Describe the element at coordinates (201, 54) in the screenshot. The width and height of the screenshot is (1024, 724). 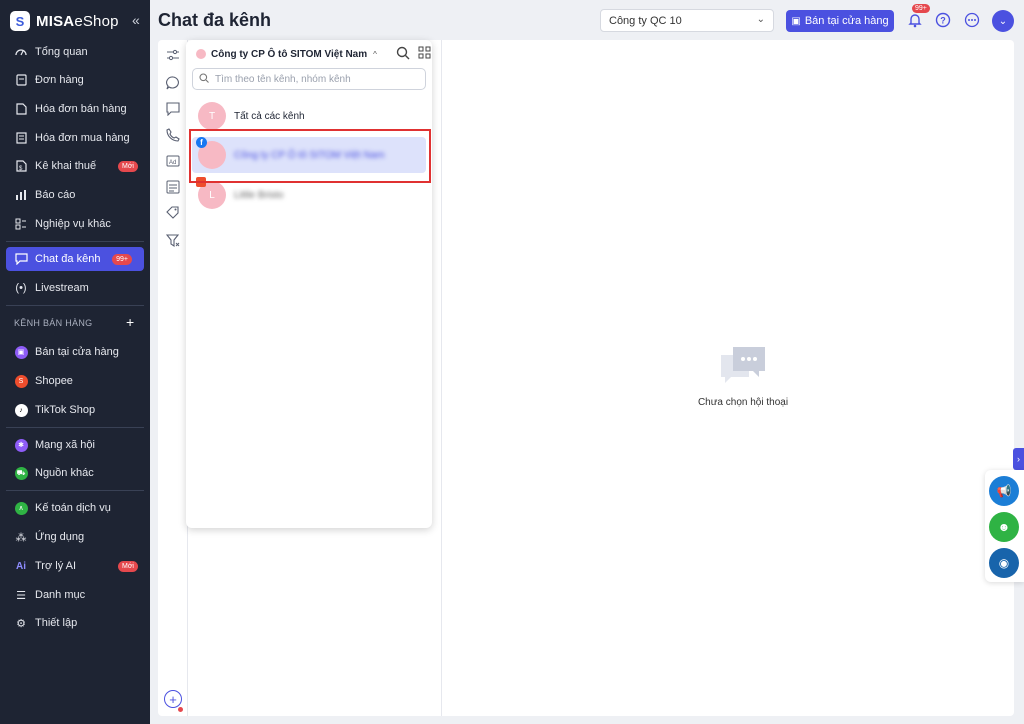
I see `company-avatar` at that location.